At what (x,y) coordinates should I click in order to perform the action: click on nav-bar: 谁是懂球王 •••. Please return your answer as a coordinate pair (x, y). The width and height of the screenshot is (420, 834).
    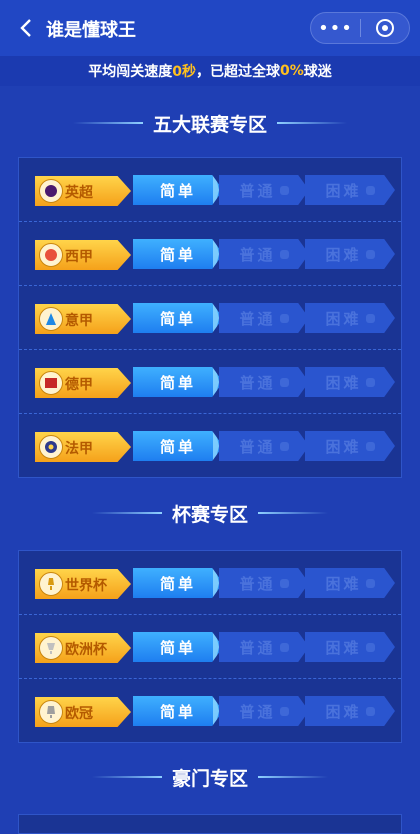
    Looking at the image, I should click on (210, 28).